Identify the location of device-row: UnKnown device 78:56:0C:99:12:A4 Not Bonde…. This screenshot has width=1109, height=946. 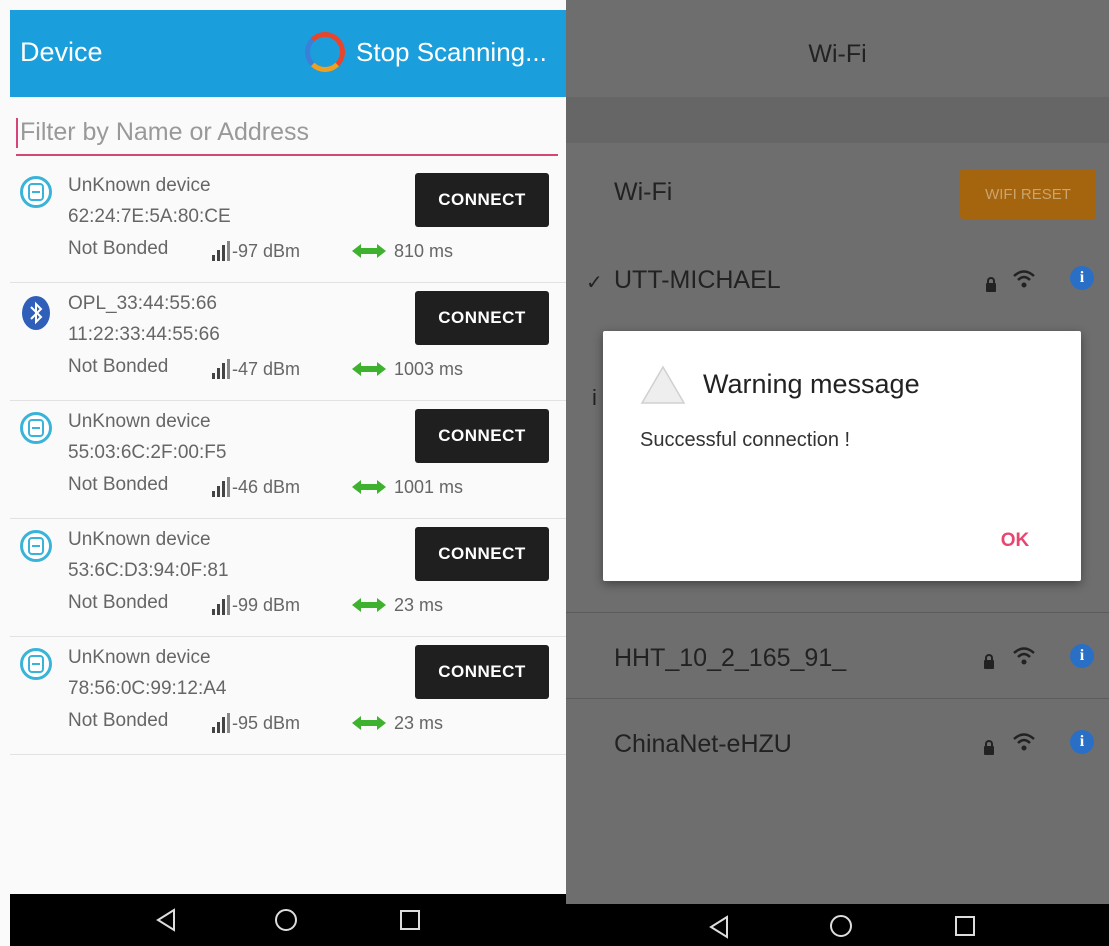
(288, 696).